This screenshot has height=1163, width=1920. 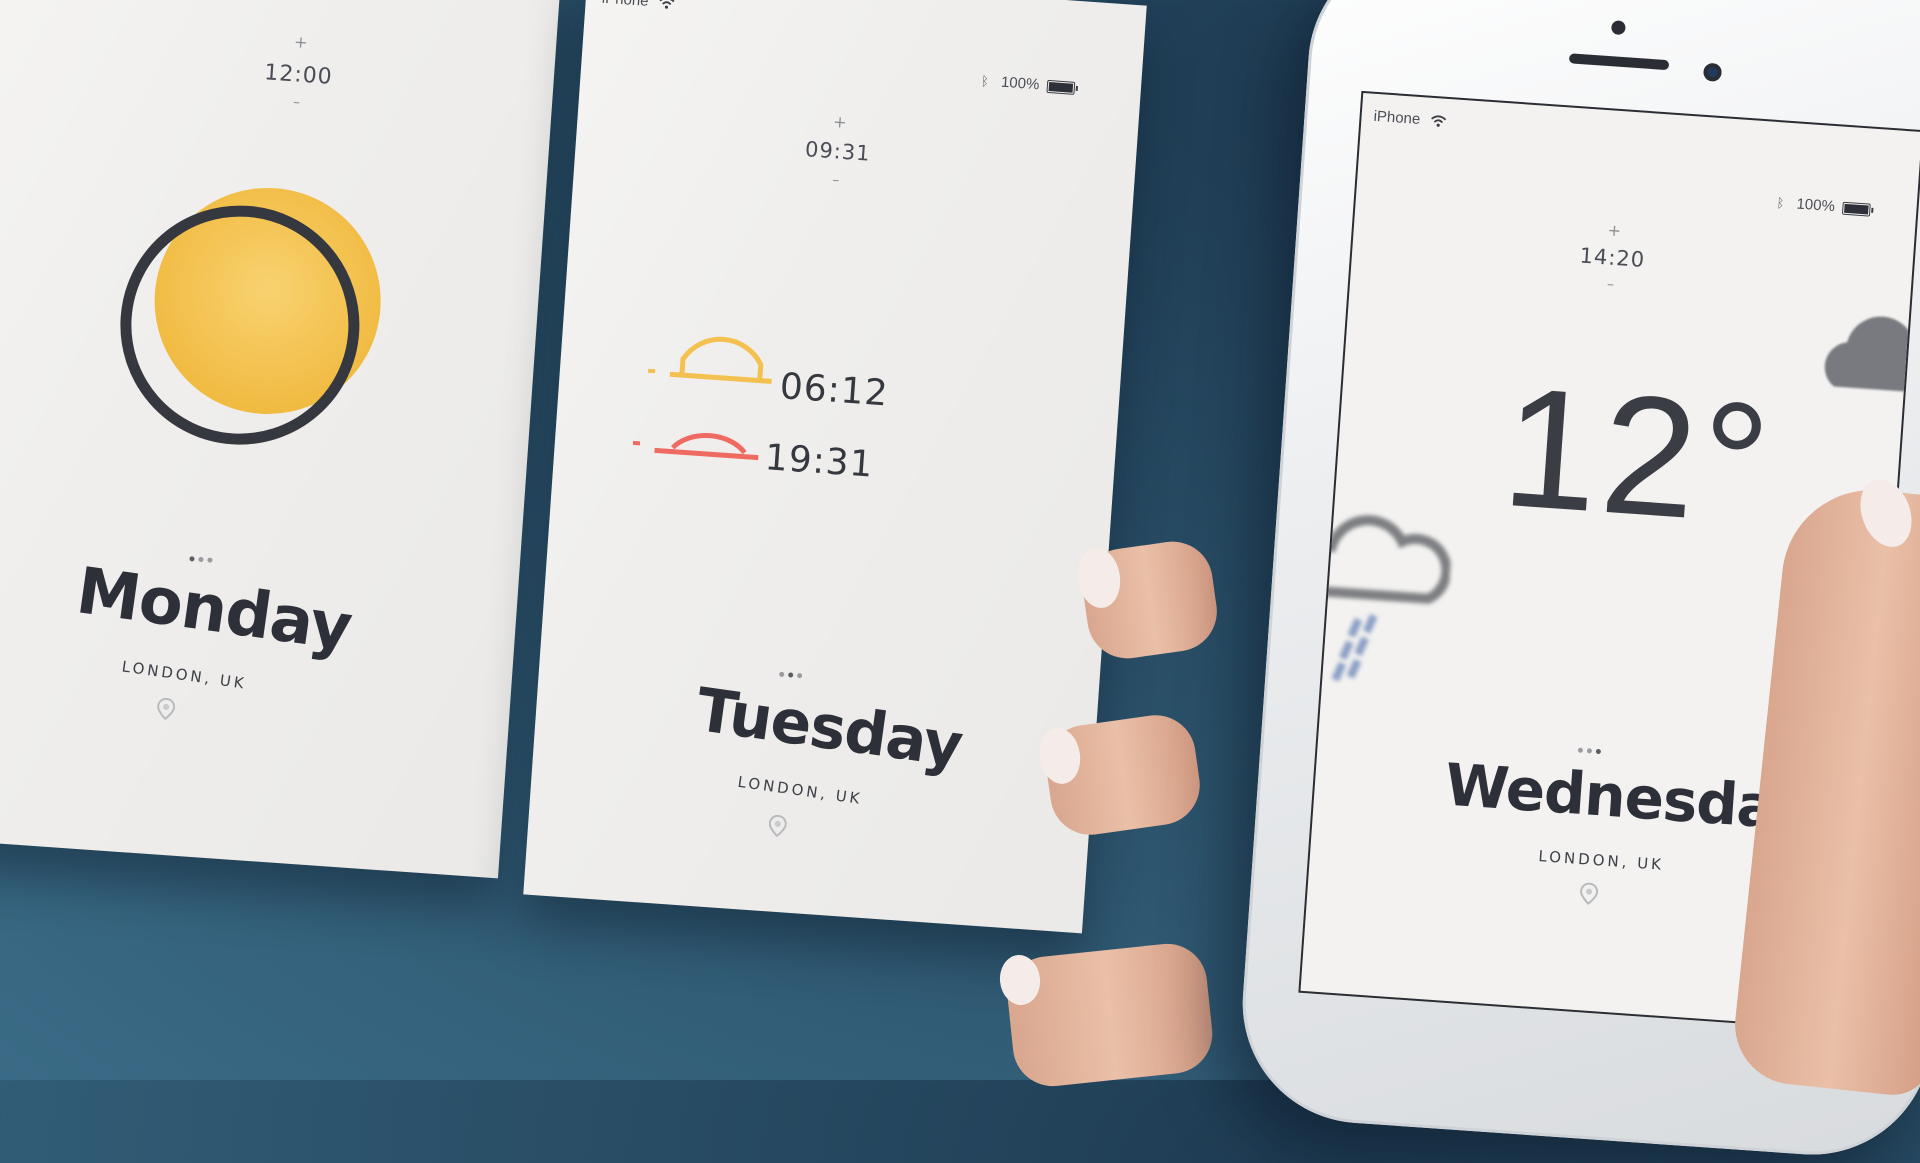 What do you see at coordinates (1110, 1015) in the screenshot?
I see `finger` at bounding box center [1110, 1015].